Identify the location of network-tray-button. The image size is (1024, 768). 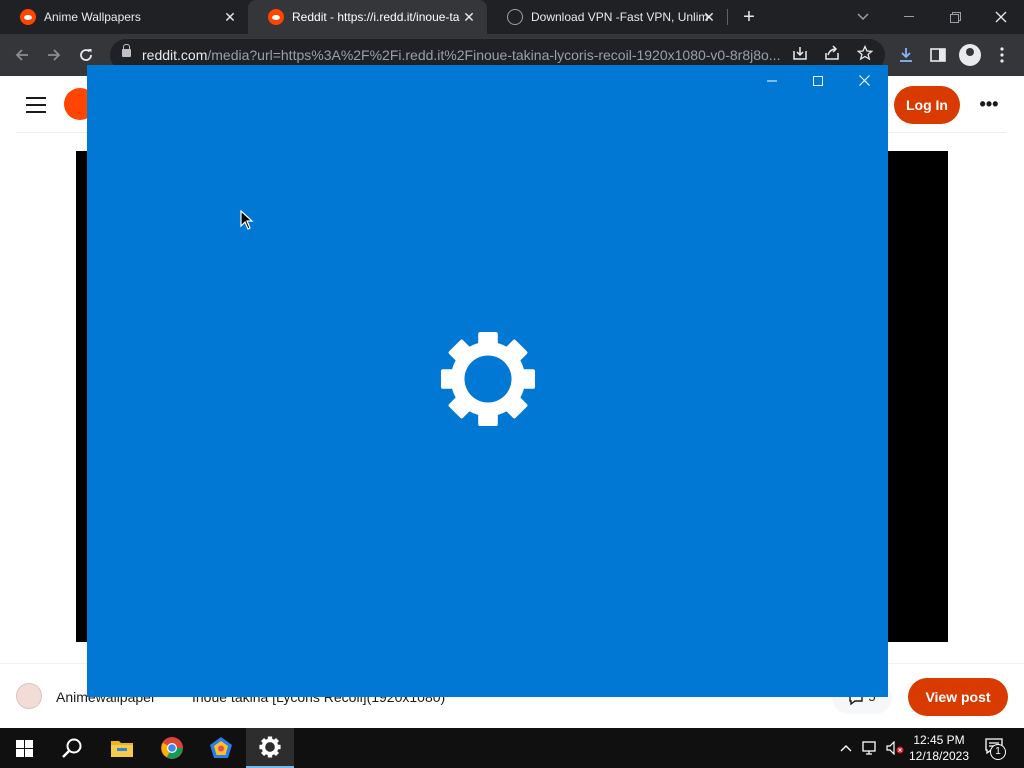
(871, 748).